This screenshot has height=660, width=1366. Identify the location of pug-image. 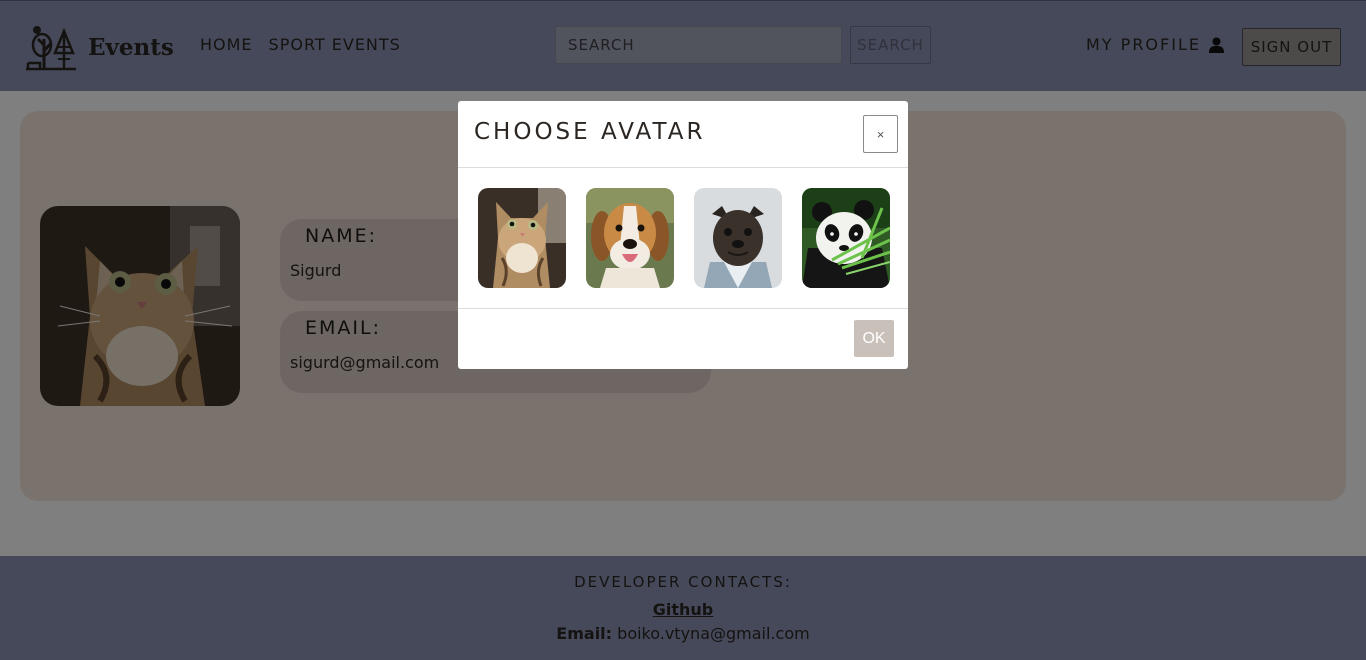
(738, 238).